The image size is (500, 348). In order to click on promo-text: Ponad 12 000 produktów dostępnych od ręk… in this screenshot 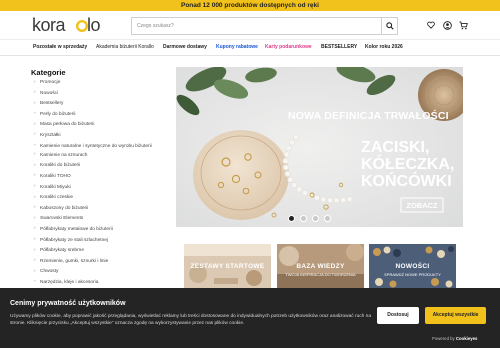, I will do `click(250, 5)`.